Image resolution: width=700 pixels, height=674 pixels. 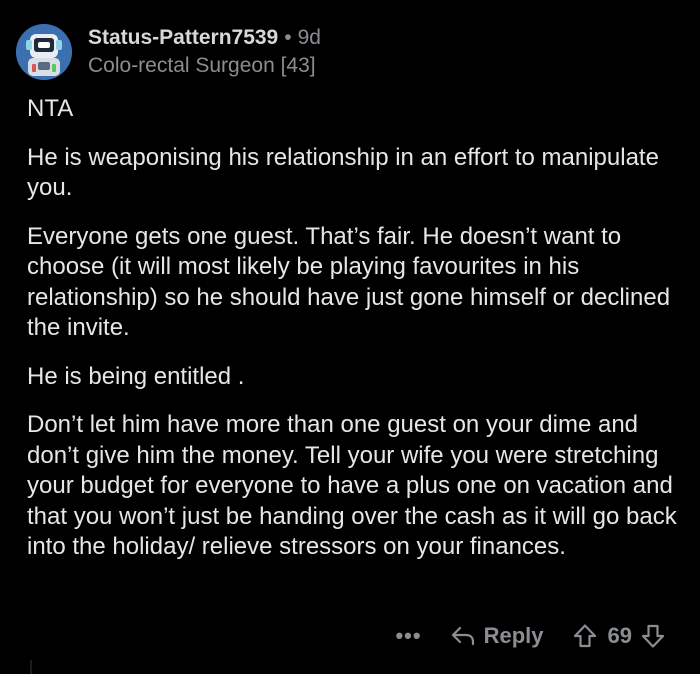 What do you see at coordinates (202, 65) in the screenshot?
I see `user-flair: Colo-rectal Surgeon [43]` at bounding box center [202, 65].